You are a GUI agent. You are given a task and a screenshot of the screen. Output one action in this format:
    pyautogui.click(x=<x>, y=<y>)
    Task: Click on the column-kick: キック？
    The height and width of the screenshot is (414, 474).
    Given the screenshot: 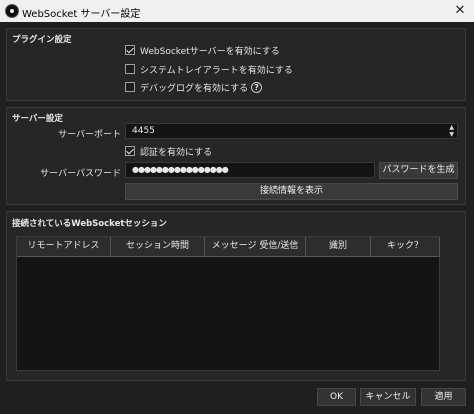 What is the action you would take?
    pyautogui.click(x=405, y=247)
    